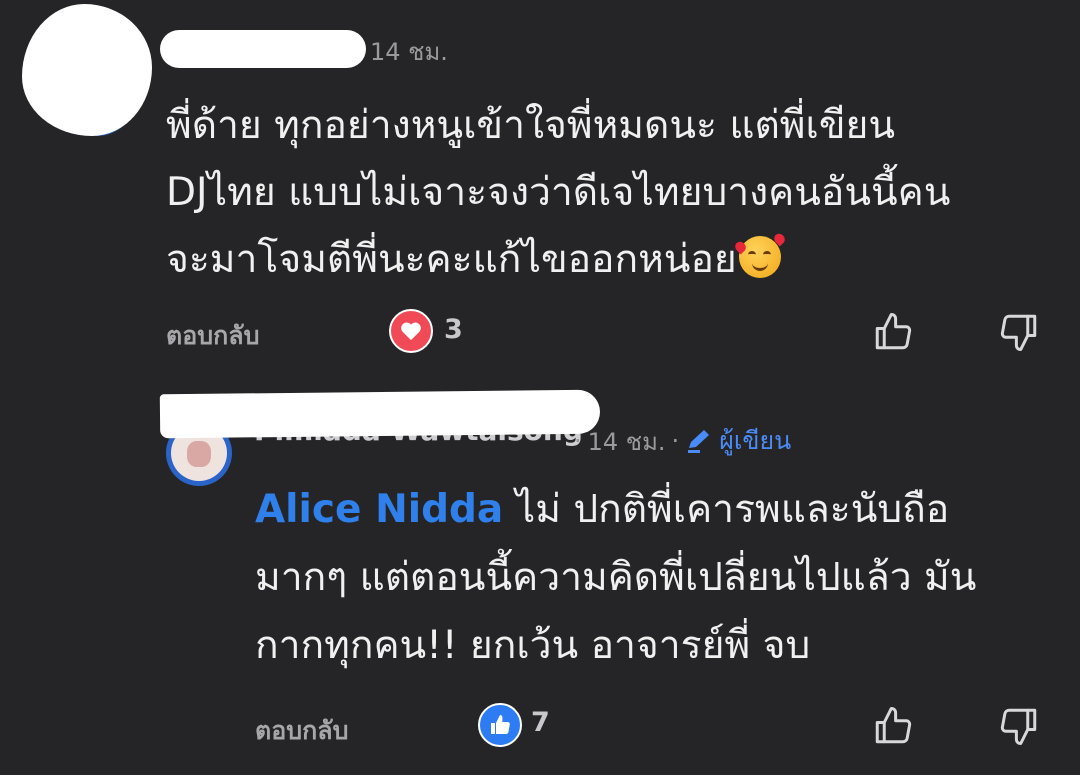 The height and width of the screenshot is (775, 1080). I want to click on author-badge: ผู้เขียน, so click(738, 441).